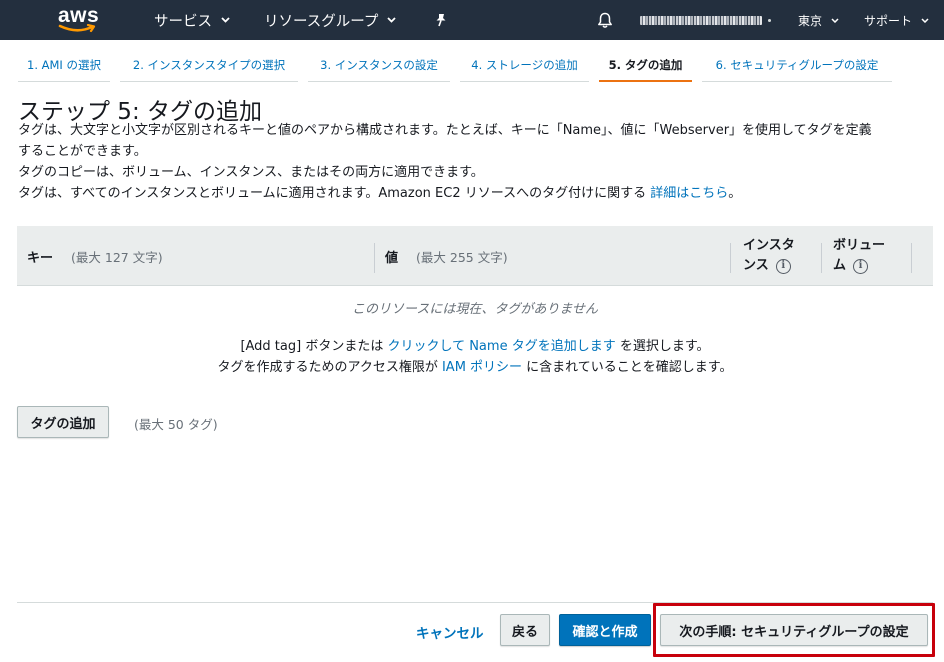 The width and height of the screenshot is (944, 662). I want to click on account-menu, so click(706, 20).